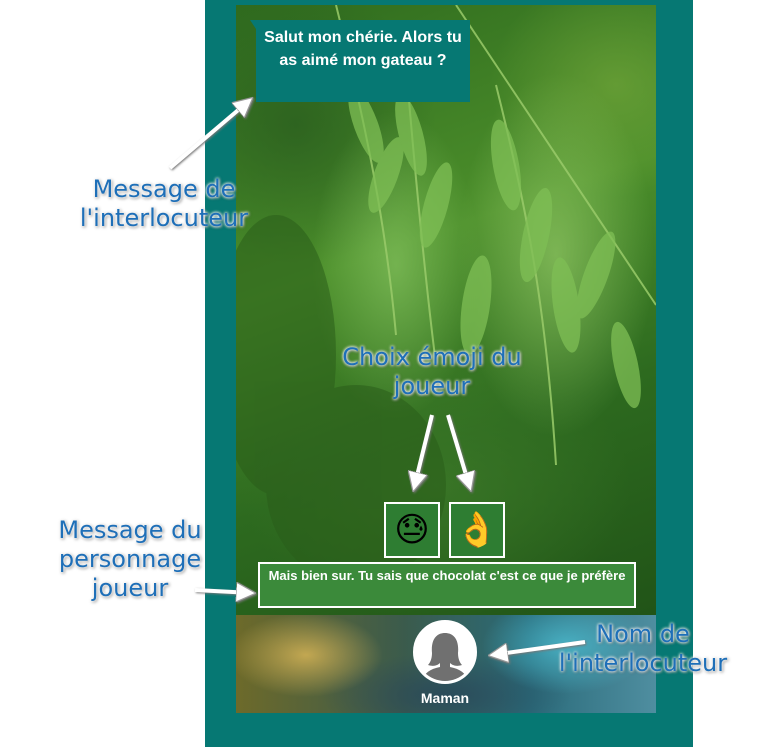 This screenshot has width=769, height=747. Describe the element at coordinates (164, 203) in the screenshot. I see `annotation-incoming-message: Message de l'interlocuteur` at that location.